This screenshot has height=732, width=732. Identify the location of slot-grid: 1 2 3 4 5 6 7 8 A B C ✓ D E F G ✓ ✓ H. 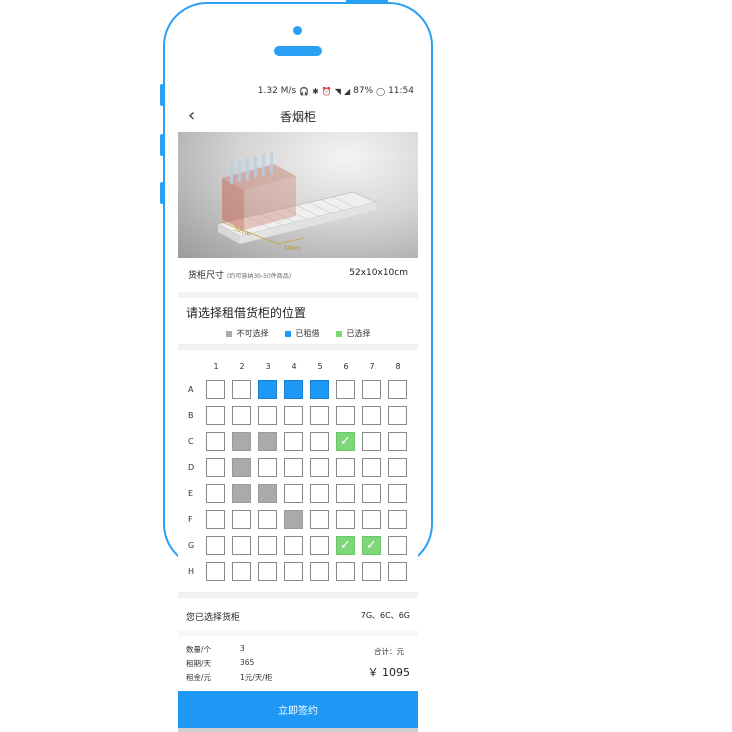
(298, 468).